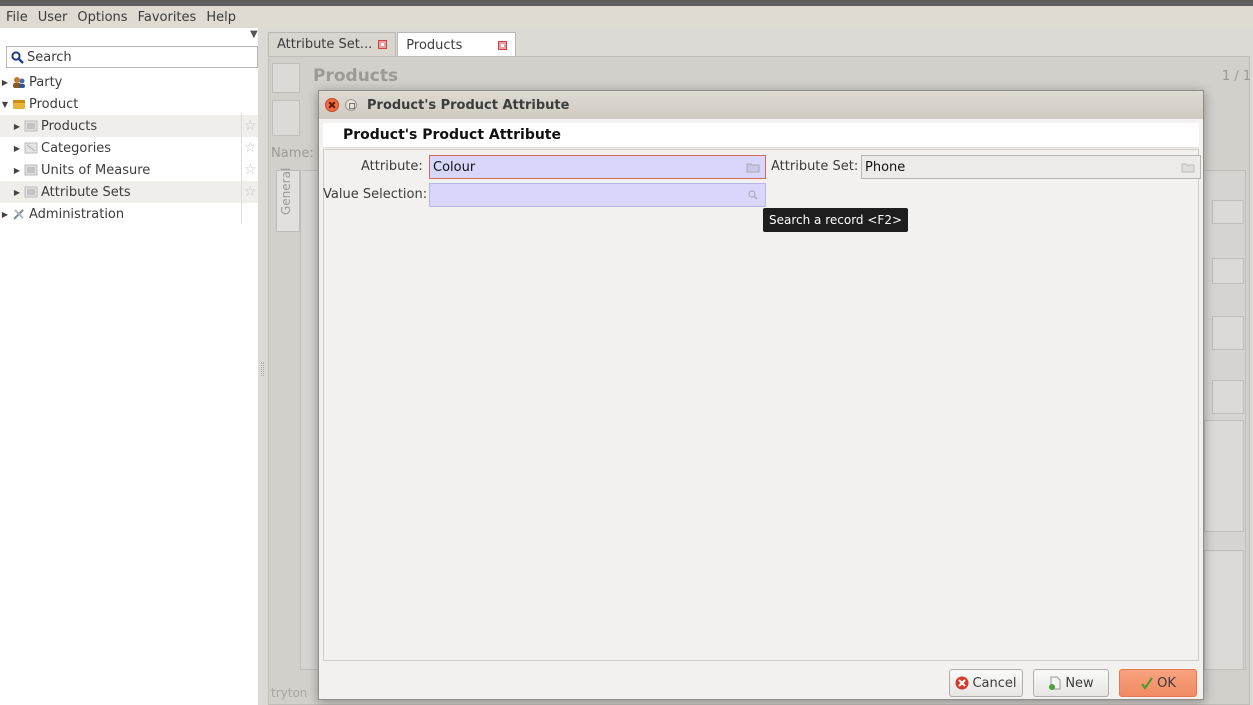 The image size is (1253, 705). What do you see at coordinates (351, 105) in the screenshot?
I see `maximize-icon` at bounding box center [351, 105].